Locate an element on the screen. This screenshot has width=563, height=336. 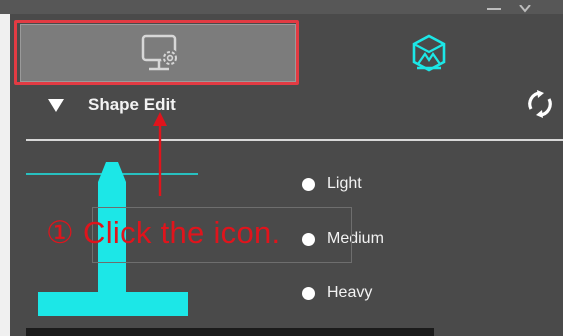
section-divider is located at coordinates (294, 140).